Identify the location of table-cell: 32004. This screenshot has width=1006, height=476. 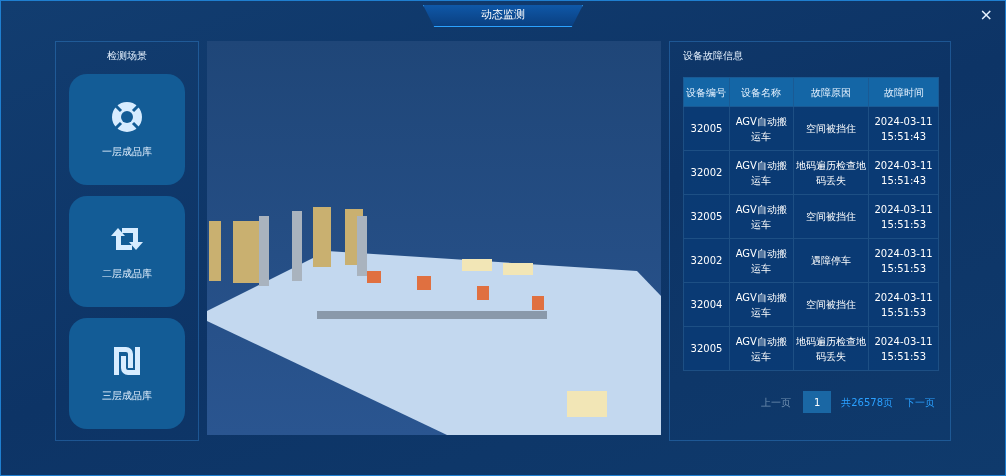
(706, 304).